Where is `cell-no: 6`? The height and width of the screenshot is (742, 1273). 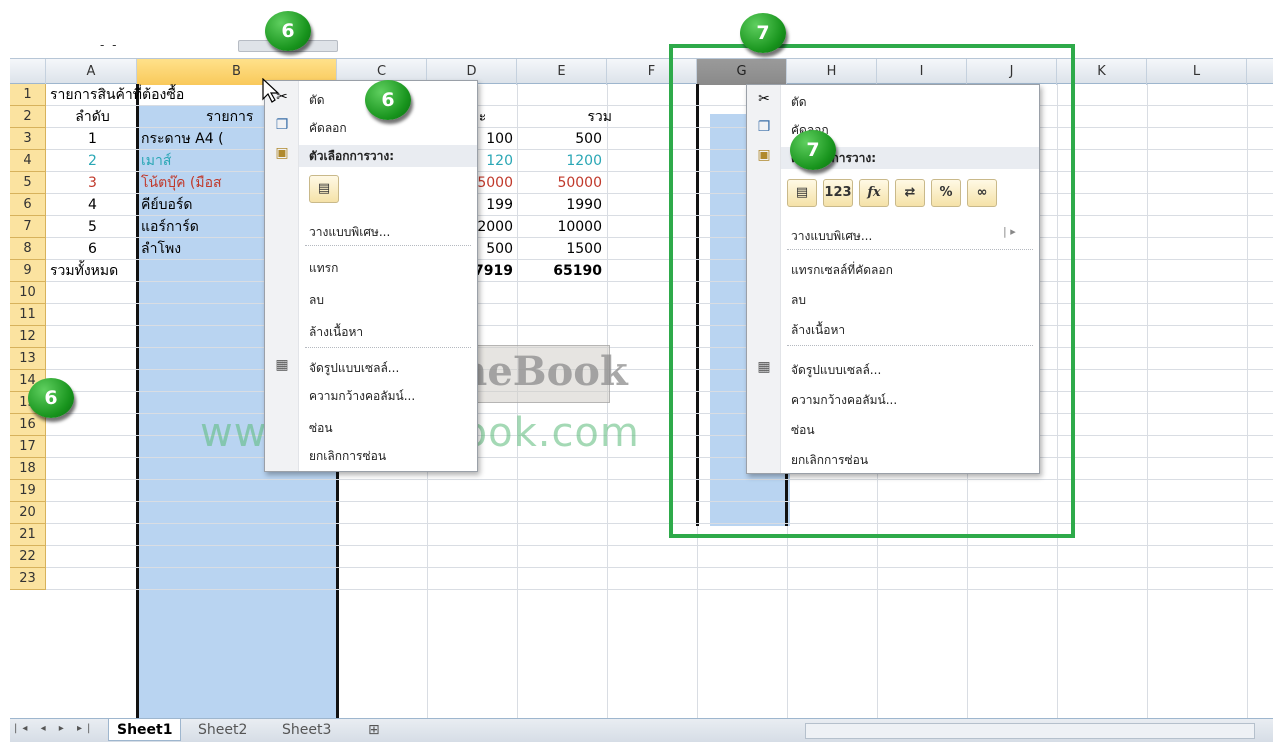 cell-no: 6 is located at coordinates (92, 249).